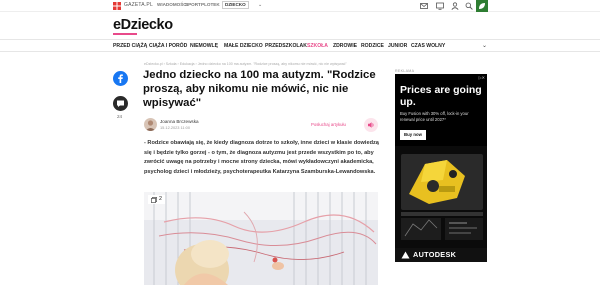  I want to click on comments-button, so click(120, 103).